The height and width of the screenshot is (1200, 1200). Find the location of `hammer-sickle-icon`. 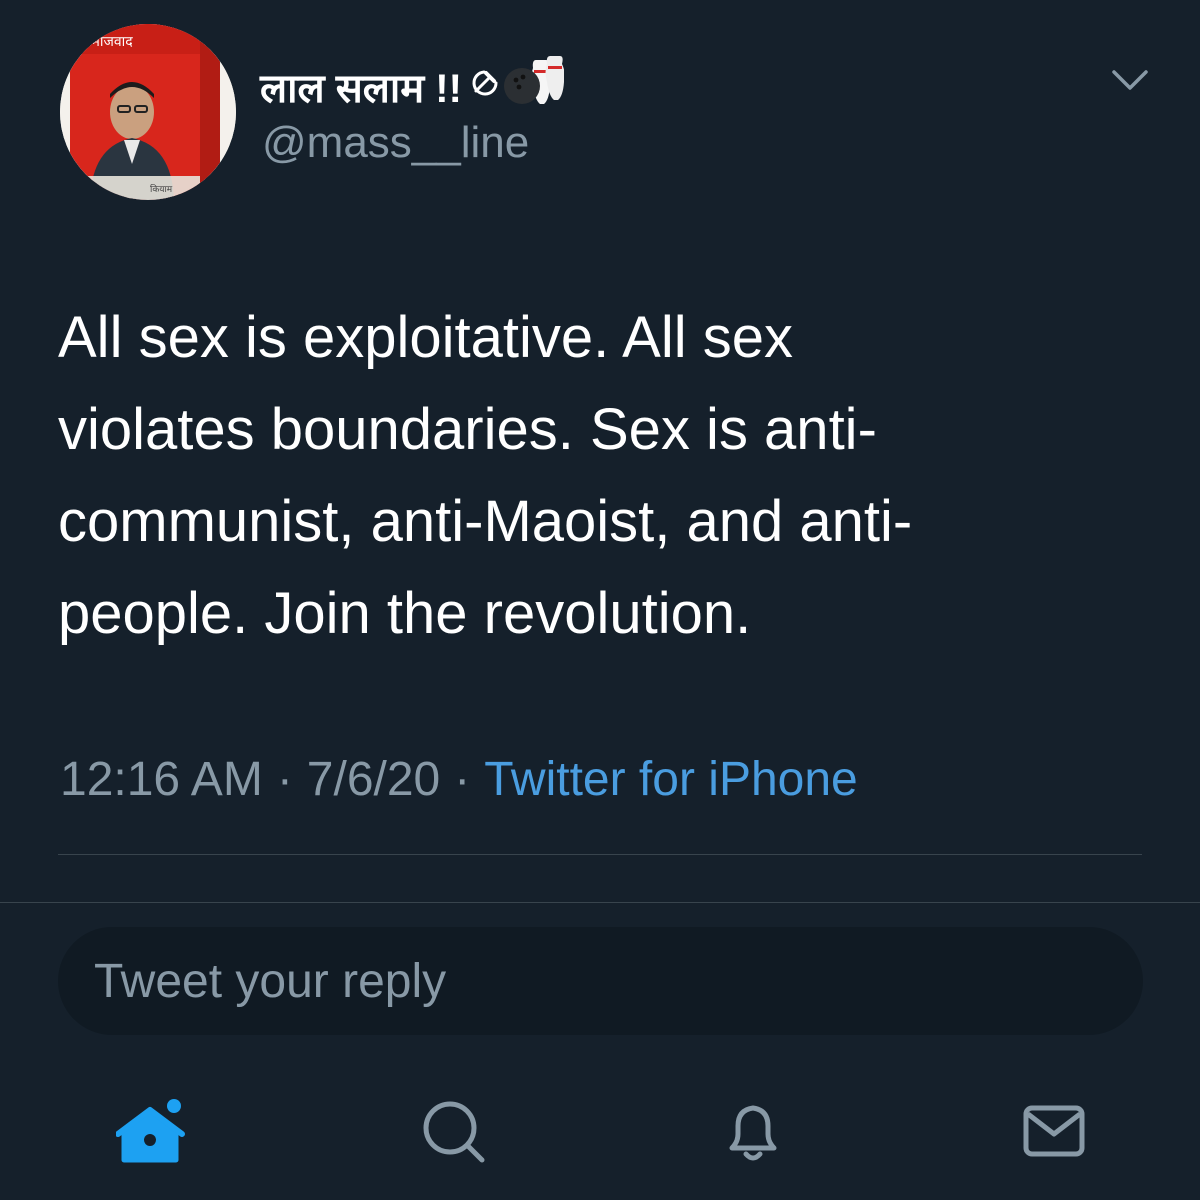

hammer-sickle-icon is located at coordinates (486, 86).